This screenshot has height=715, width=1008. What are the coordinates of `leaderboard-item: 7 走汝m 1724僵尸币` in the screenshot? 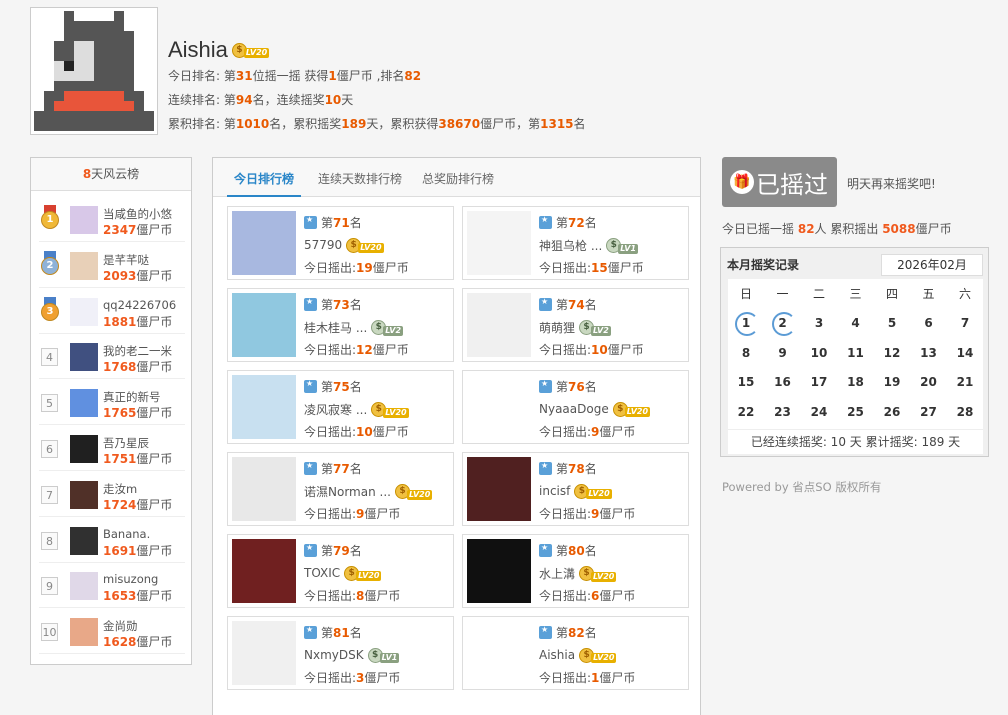 It's located at (112, 494).